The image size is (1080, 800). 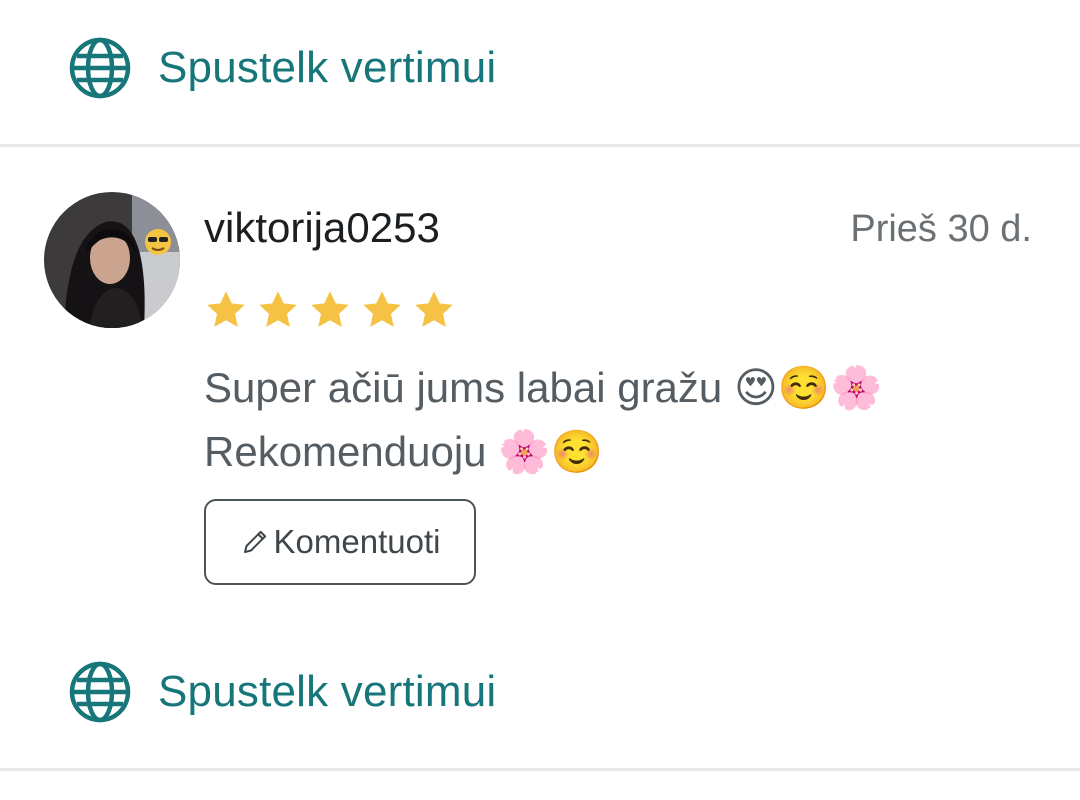 I want to click on pencil-icon, so click(x=254, y=541).